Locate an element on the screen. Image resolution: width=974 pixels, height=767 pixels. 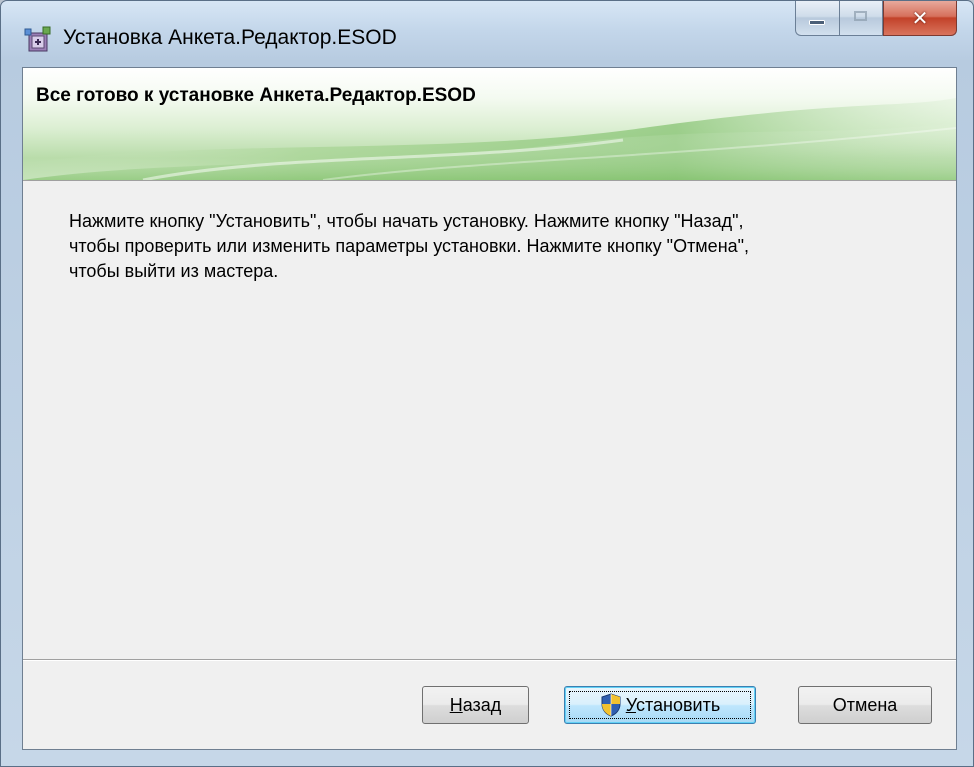
minimize-button is located at coordinates (817, 18).